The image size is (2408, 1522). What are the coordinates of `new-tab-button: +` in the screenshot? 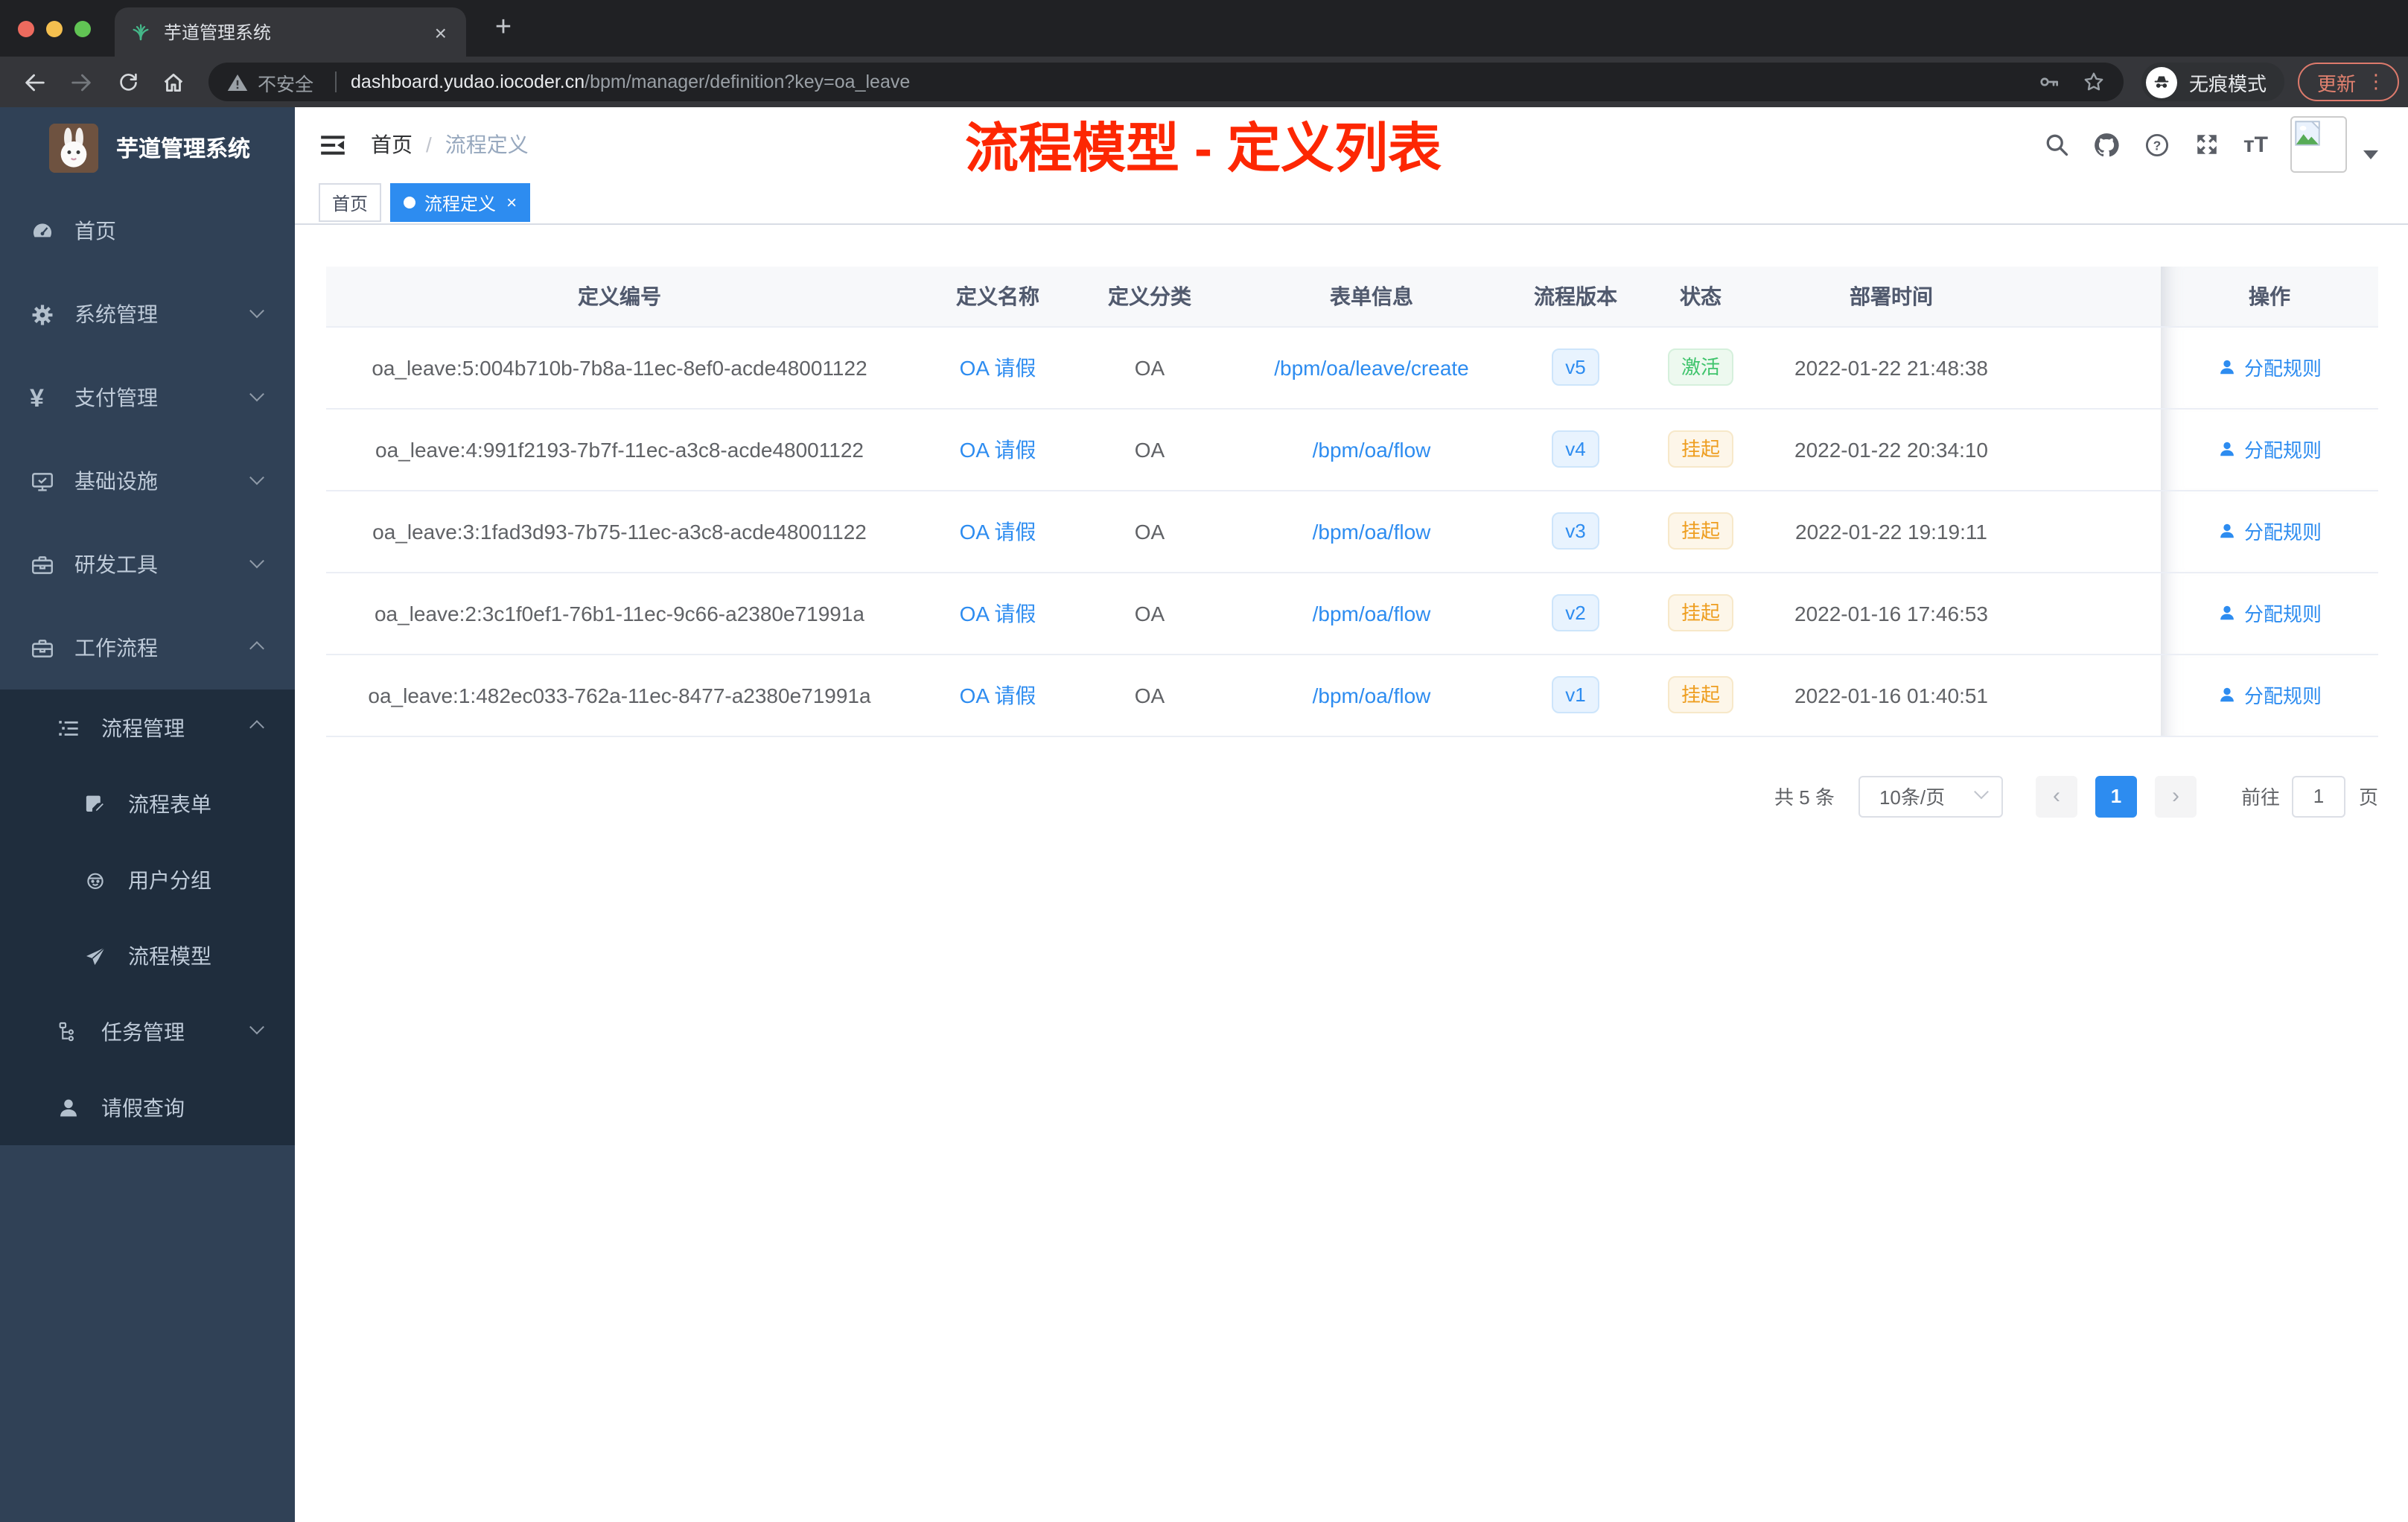 It's located at (503, 30).